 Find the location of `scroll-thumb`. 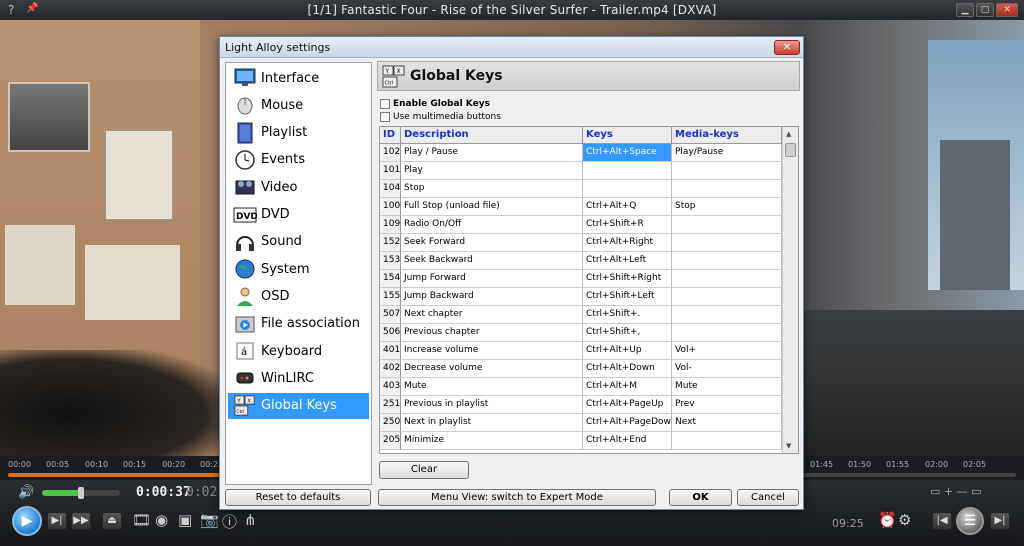

scroll-thumb is located at coordinates (790, 150).